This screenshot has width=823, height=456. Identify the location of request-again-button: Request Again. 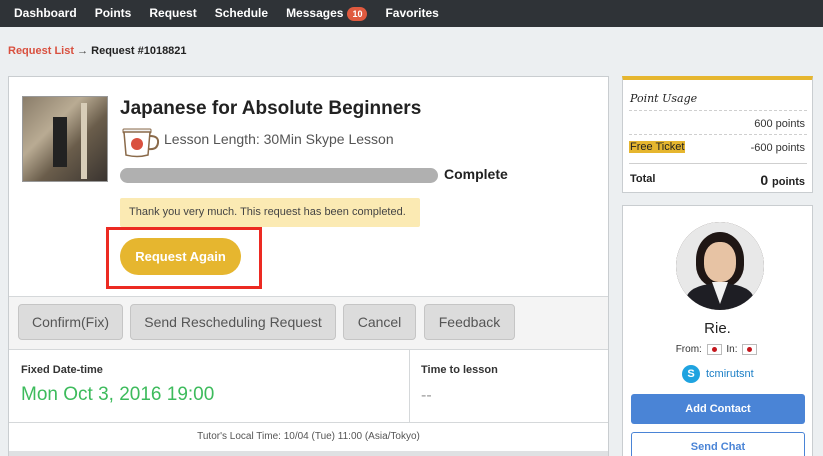
(180, 256).